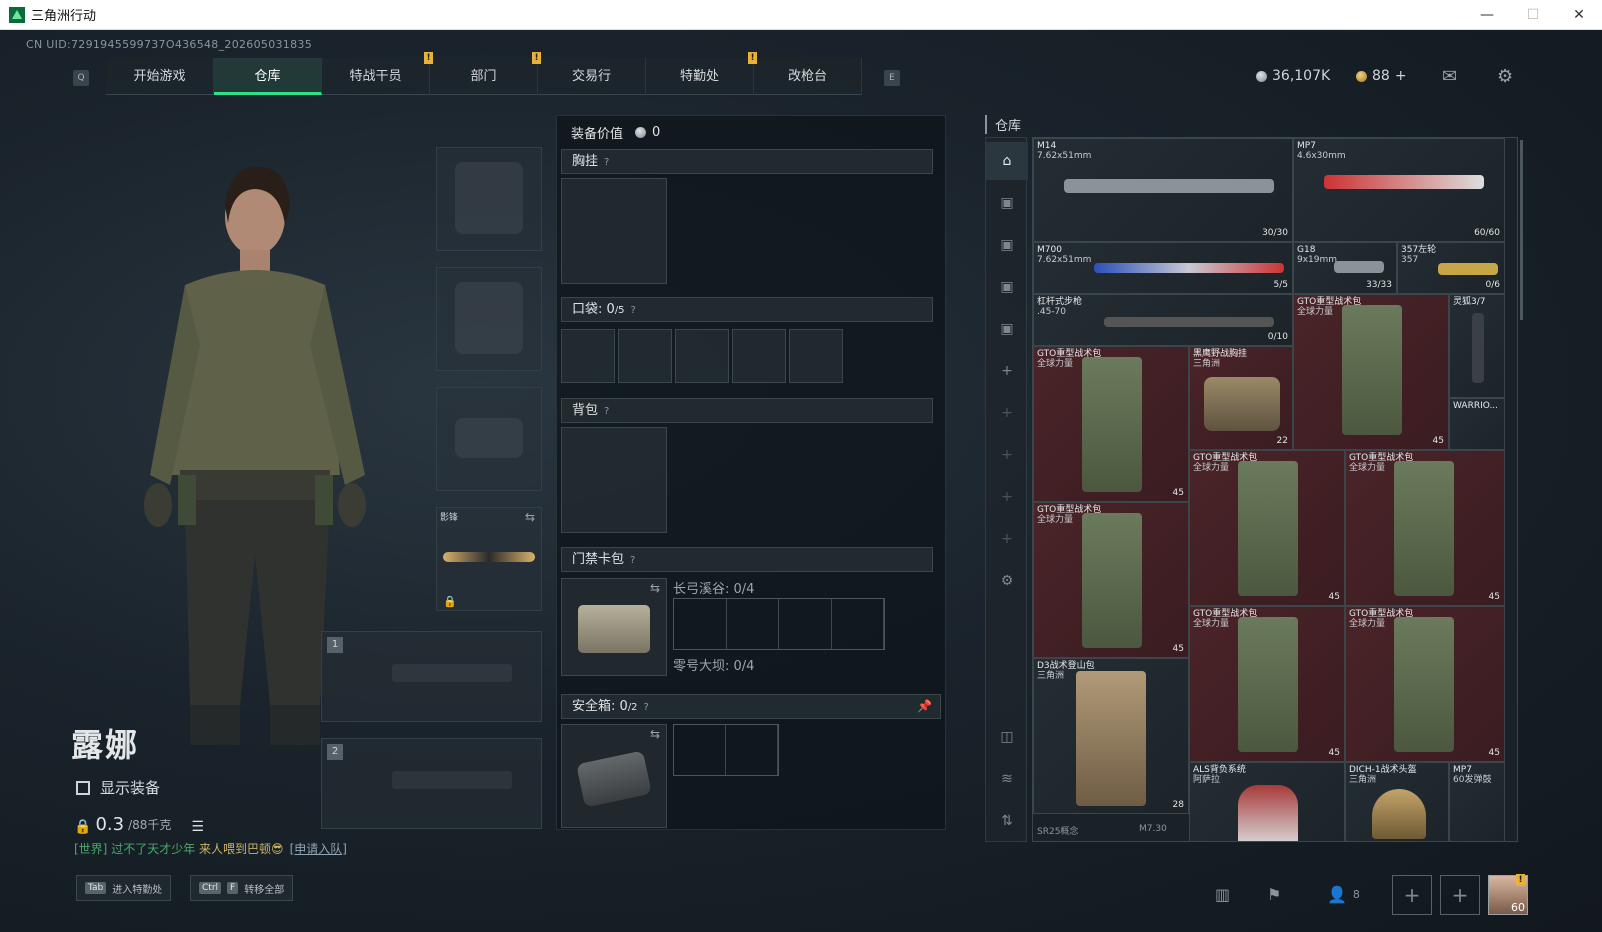  Describe the element at coordinates (1189, 268) in the screenshot. I see `sniper-rifle-icon` at that location.